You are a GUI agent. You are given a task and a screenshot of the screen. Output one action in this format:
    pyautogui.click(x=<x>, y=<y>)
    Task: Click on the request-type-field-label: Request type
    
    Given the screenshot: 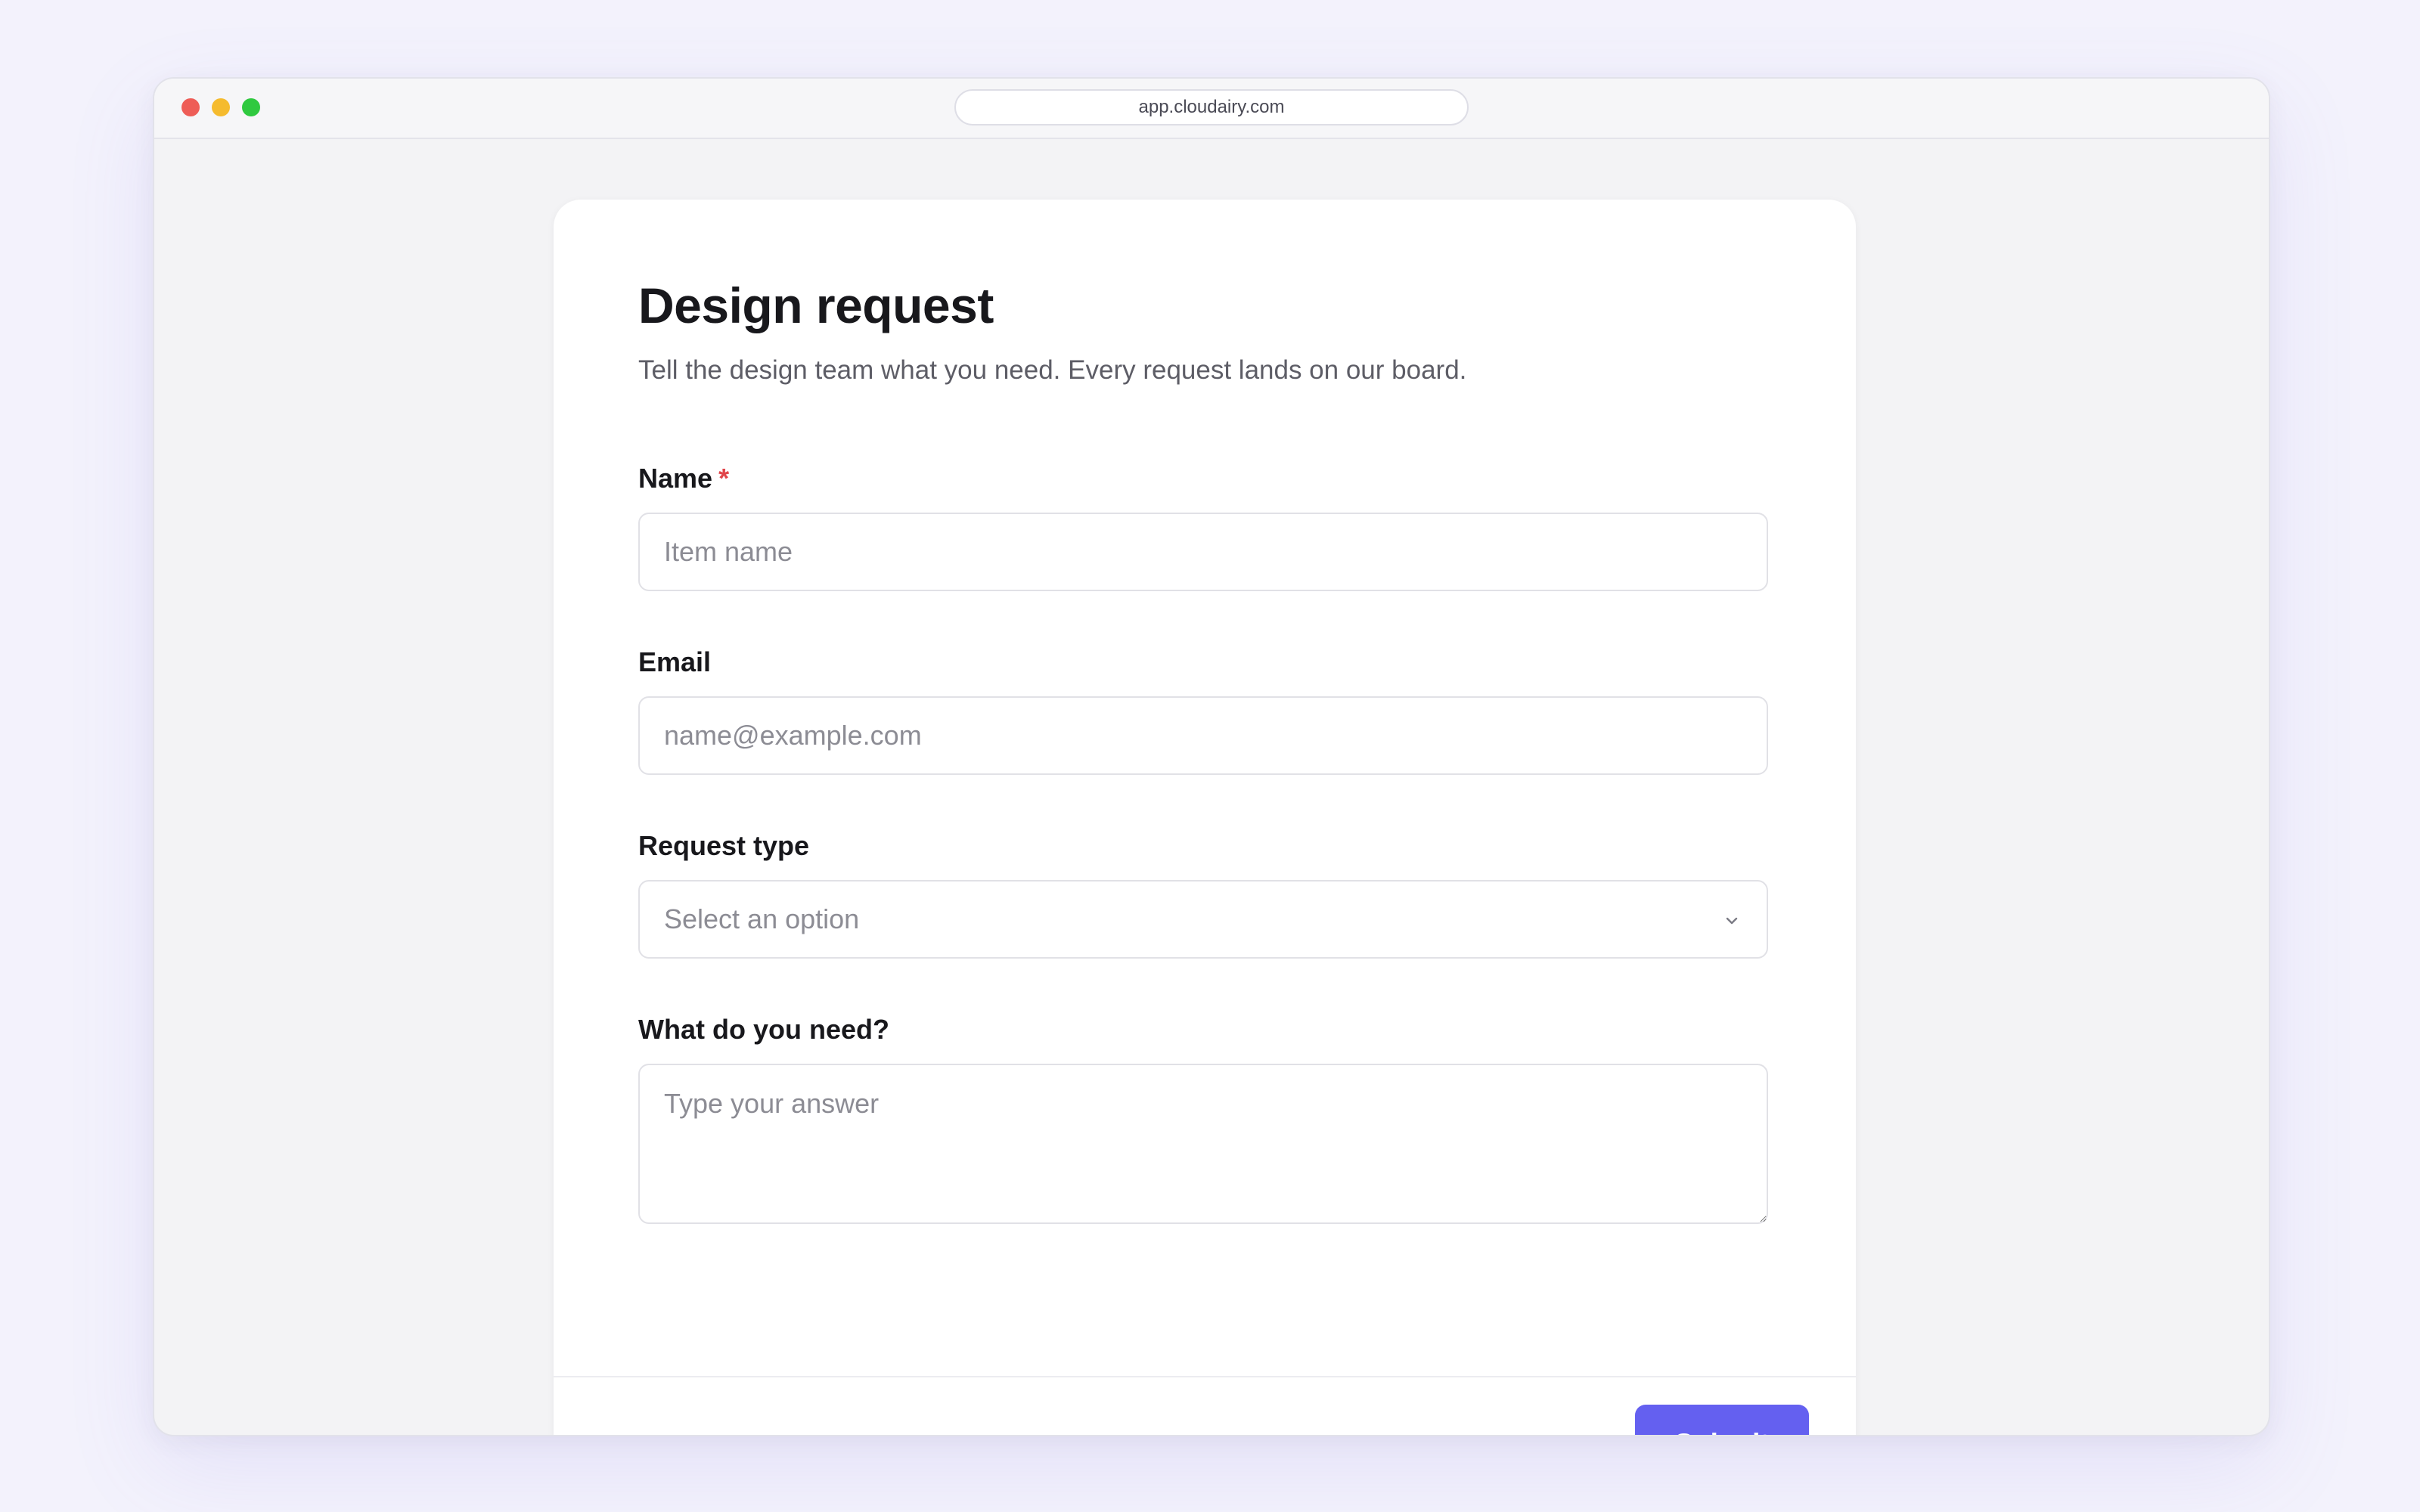 What is the action you would take?
    pyautogui.click(x=723, y=846)
    